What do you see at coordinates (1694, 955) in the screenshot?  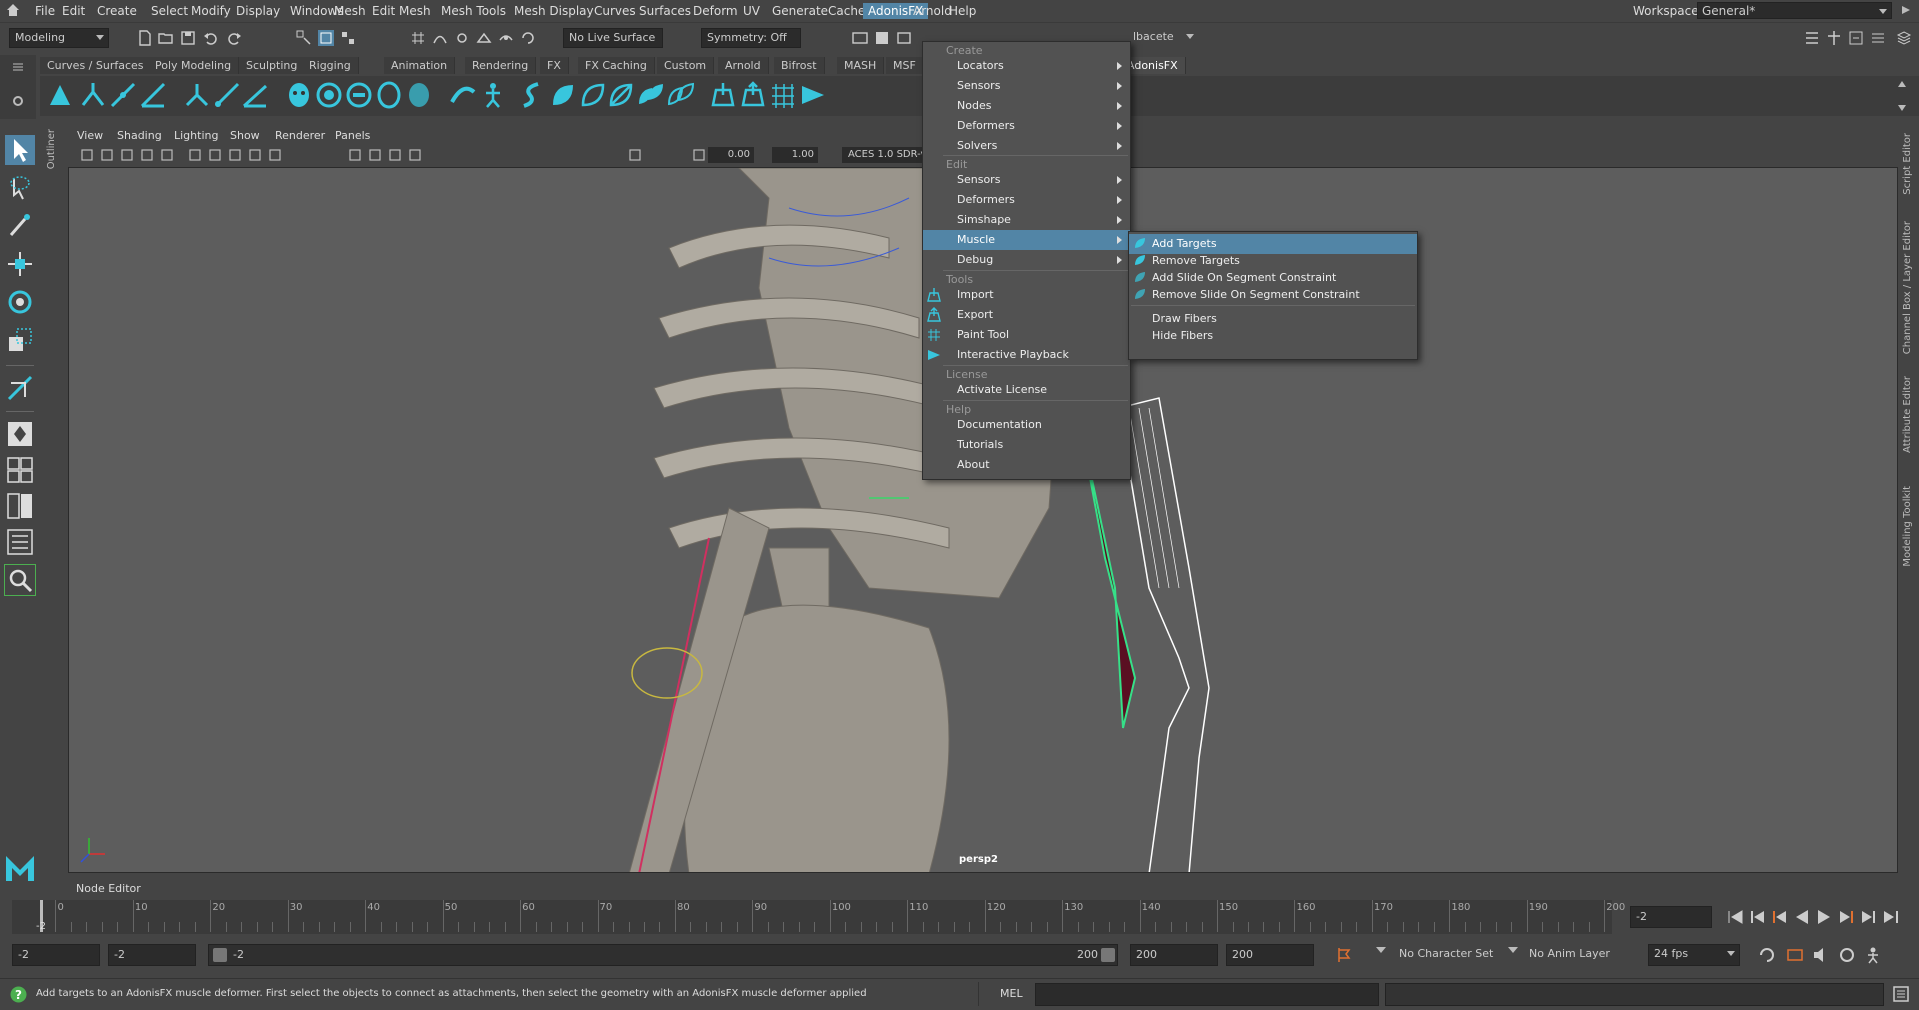 I see `fps-selector: 24 fps` at bounding box center [1694, 955].